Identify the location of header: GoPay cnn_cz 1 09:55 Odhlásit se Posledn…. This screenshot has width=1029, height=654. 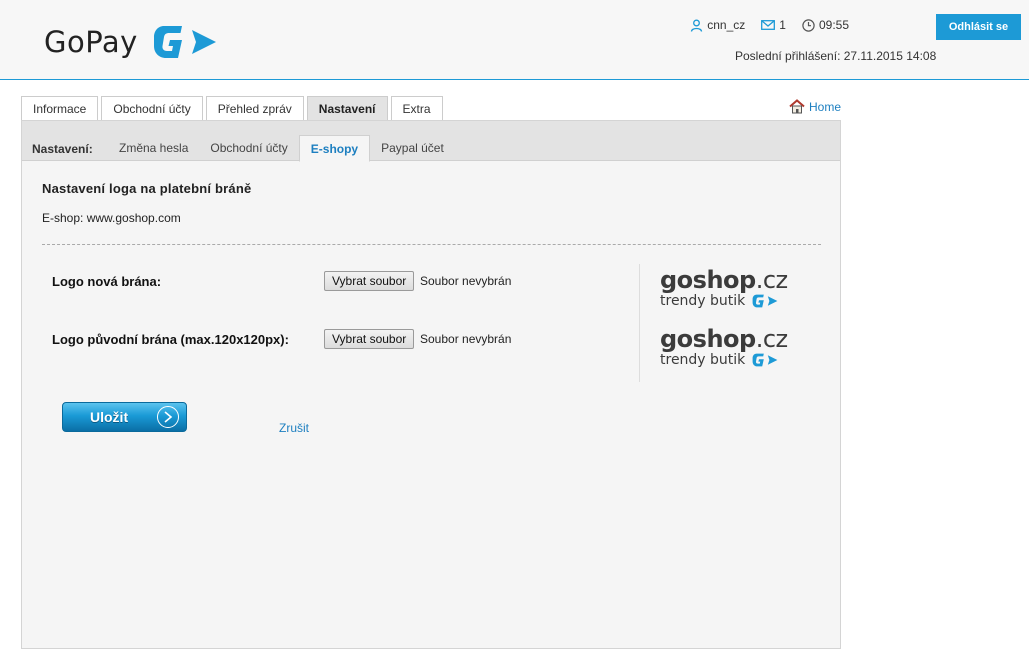
(514, 40).